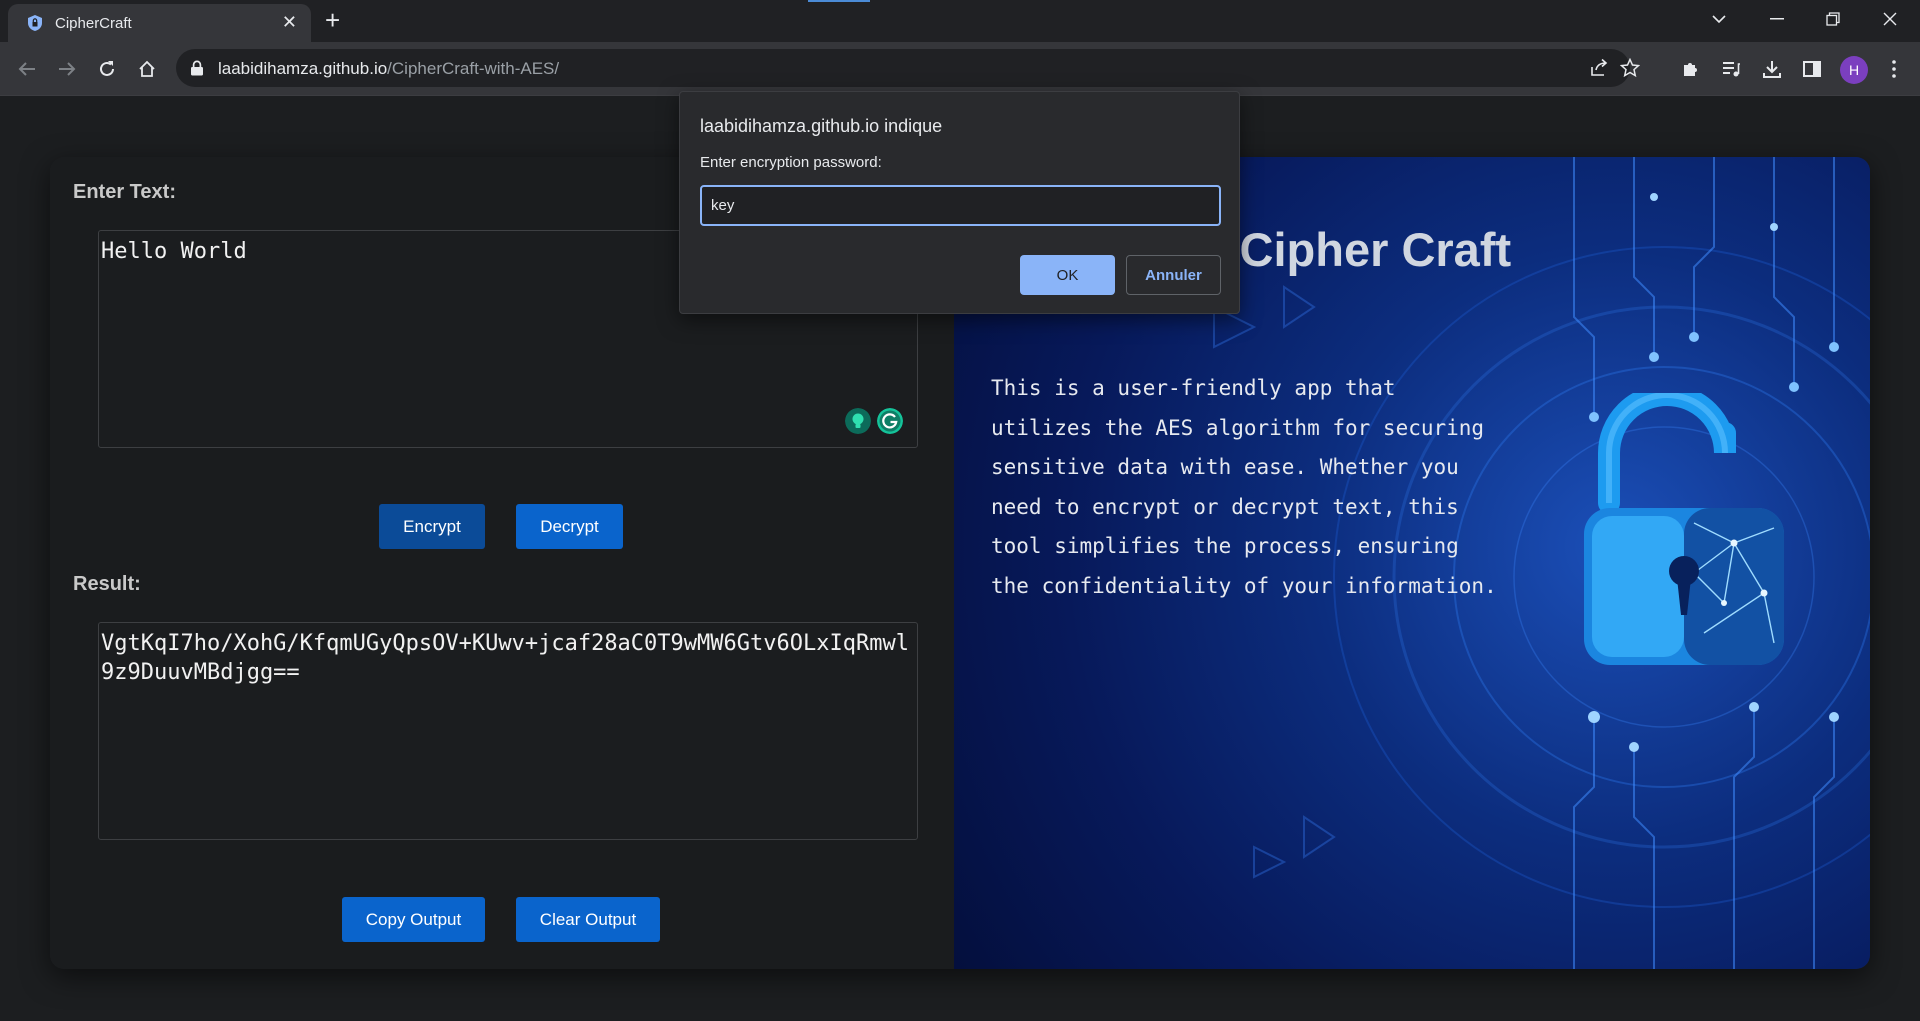 Image resolution: width=1920 pixels, height=1021 pixels. What do you see at coordinates (107, 69) in the screenshot?
I see `reload-icon` at bounding box center [107, 69].